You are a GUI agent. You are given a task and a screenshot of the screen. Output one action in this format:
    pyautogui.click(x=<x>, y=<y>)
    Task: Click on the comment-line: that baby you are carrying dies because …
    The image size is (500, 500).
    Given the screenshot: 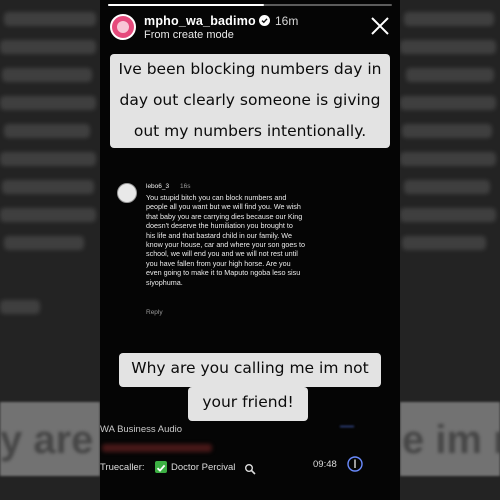 What is the action you would take?
    pyautogui.click(x=224, y=216)
    